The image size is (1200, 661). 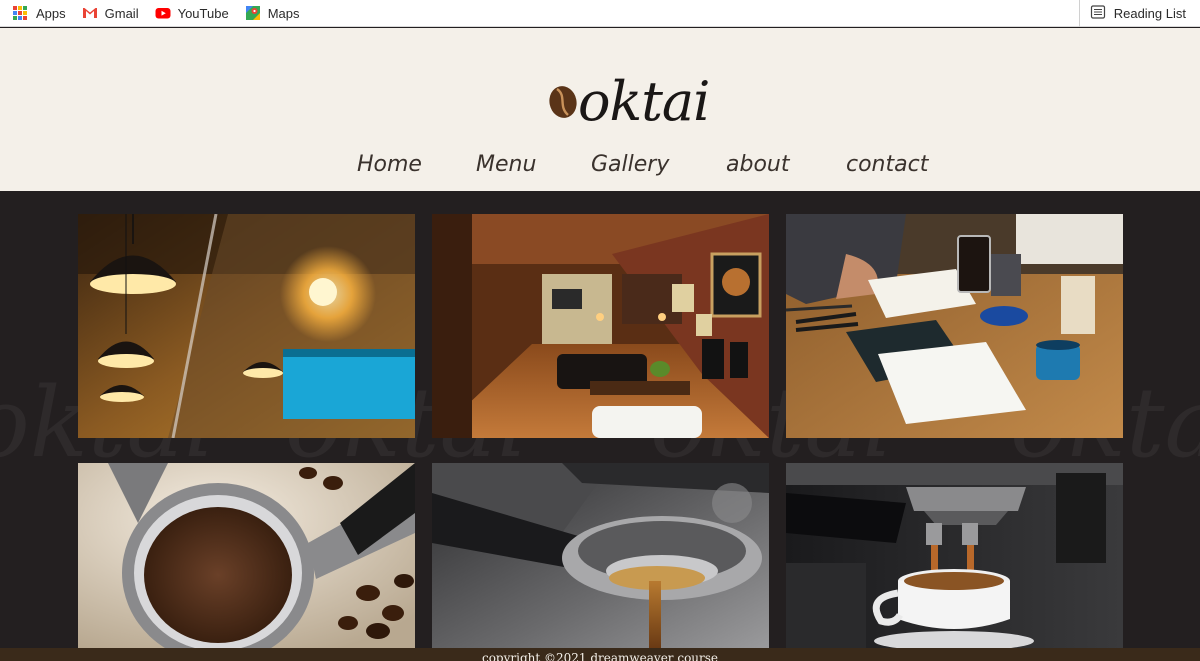 I want to click on bookmark-gmail: Gmail, so click(x=110, y=13).